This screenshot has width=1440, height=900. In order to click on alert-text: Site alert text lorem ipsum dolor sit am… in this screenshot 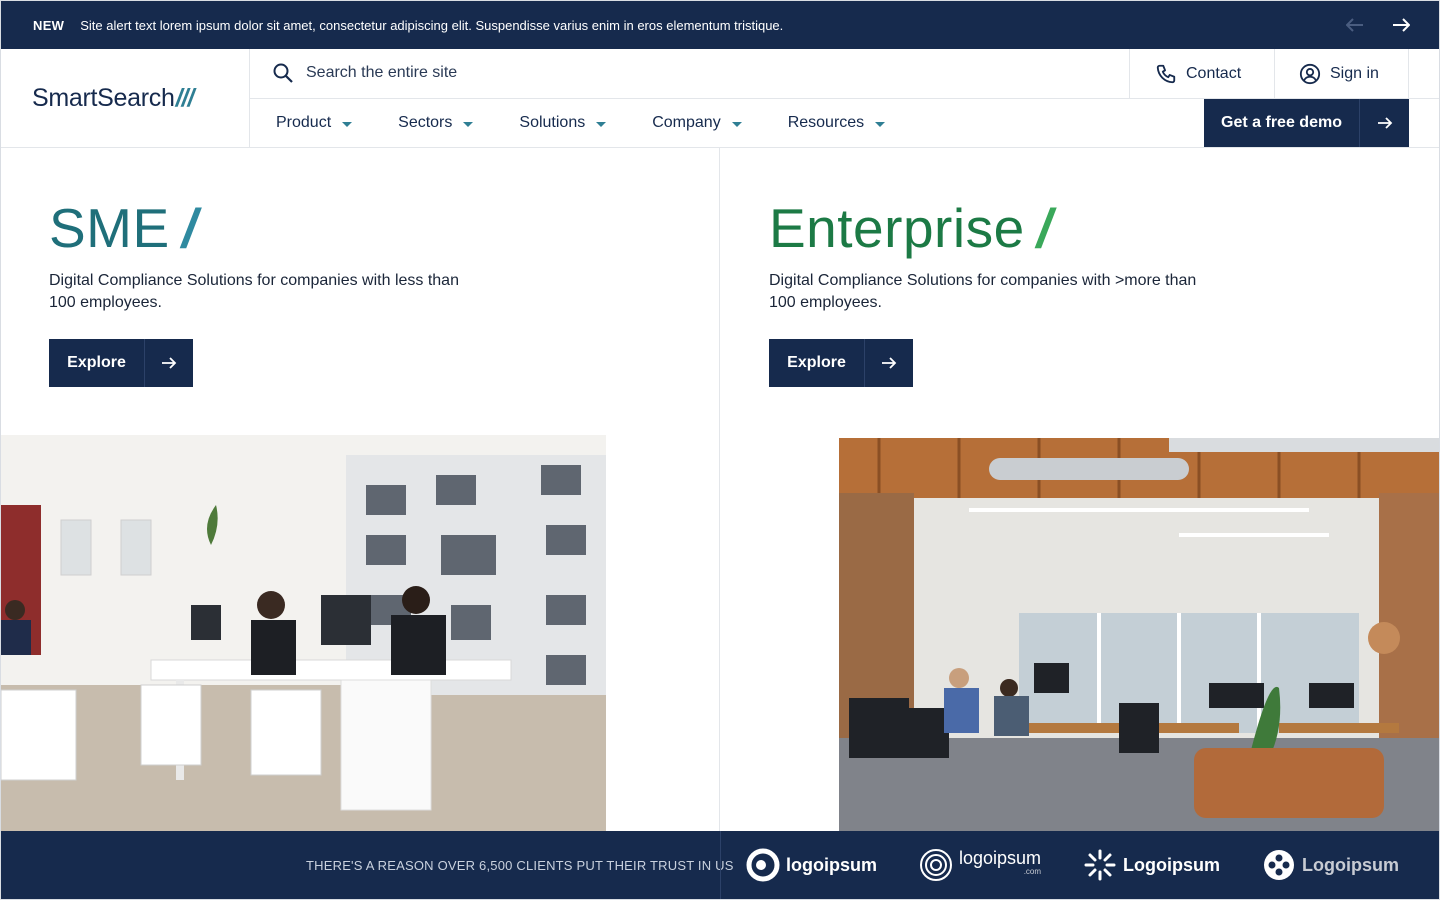, I will do `click(432, 25)`.